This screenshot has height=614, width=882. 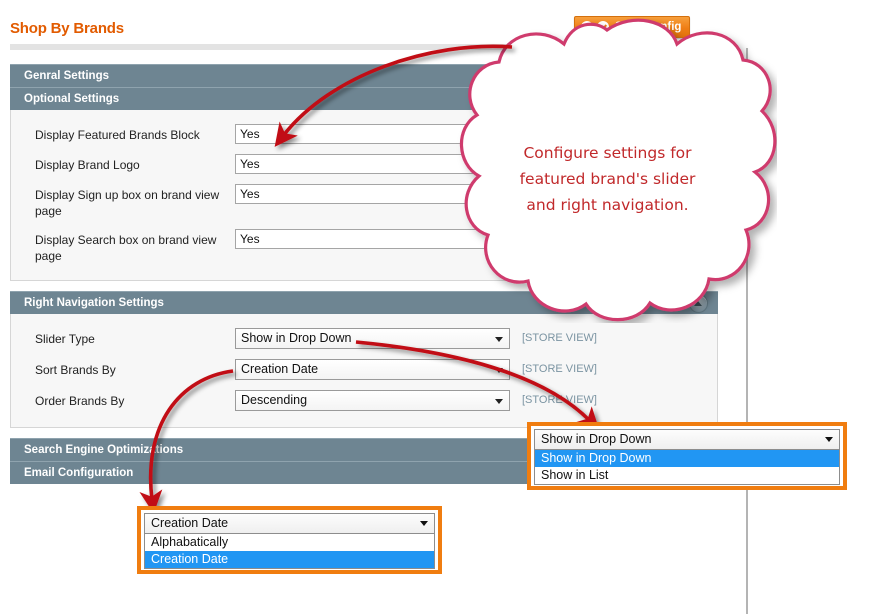 I want to click on title-divider, so click(x=364, y=47).